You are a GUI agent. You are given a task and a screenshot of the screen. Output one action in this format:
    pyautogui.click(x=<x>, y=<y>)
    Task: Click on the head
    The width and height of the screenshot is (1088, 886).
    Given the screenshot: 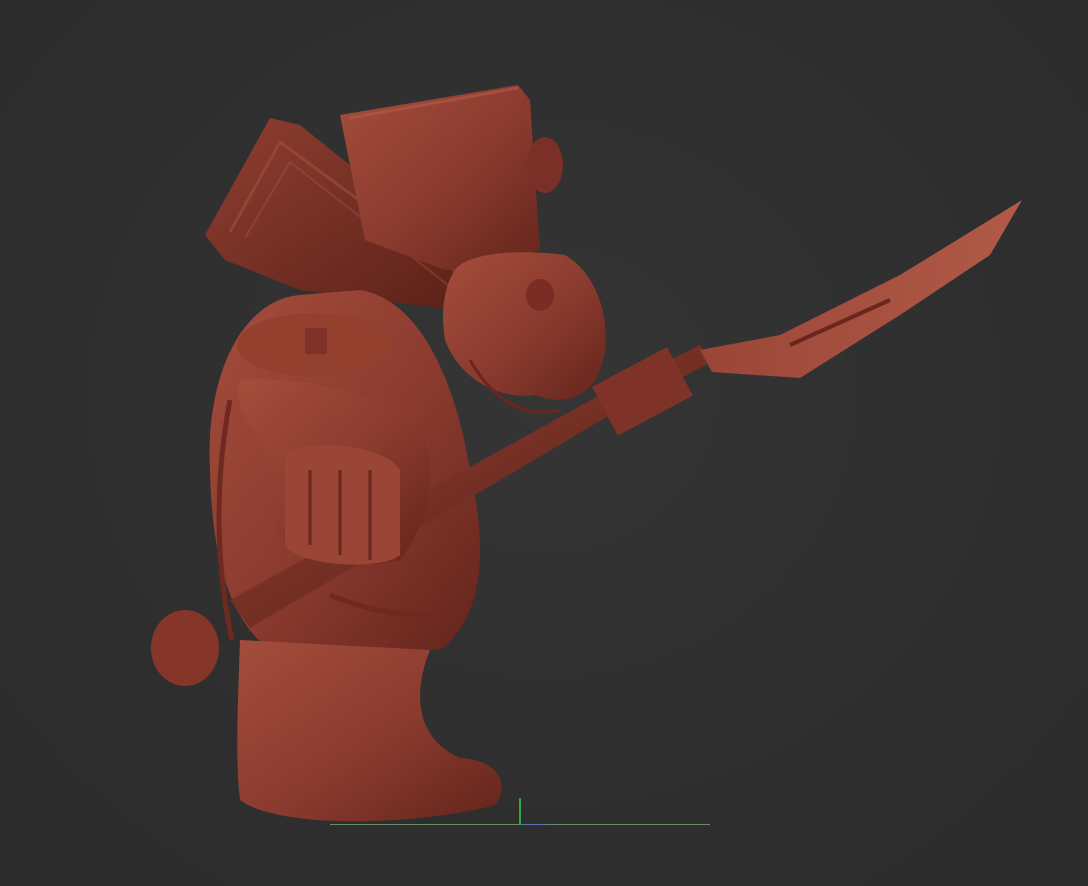 What is the action you would take?
    pyautogui.click(x=524, y=333)
    